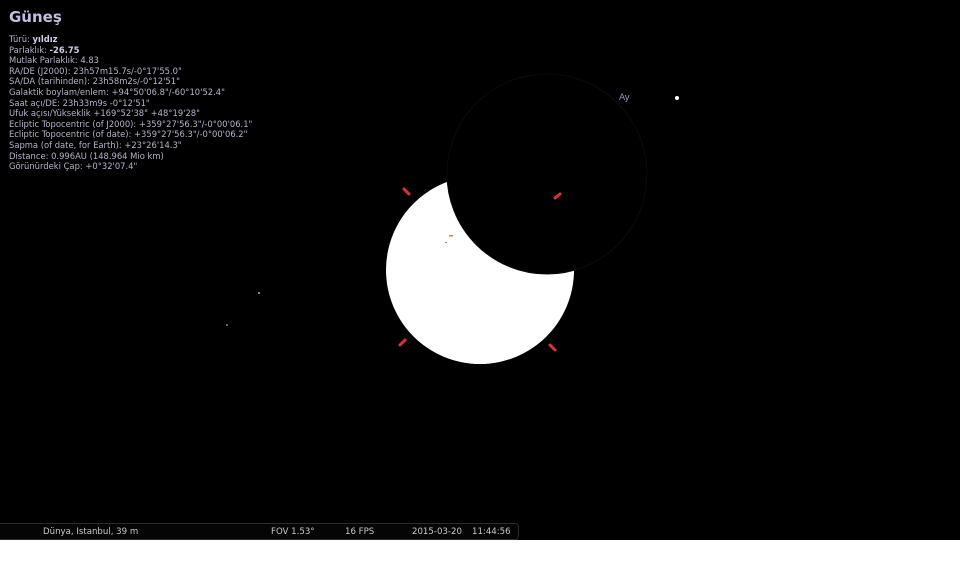  What do you see at coordinates (95, 70) in the screenshot?
I see `info-line-ra-de-j2000: RA/DE (J2000): 23h57m15.7s/-0°17'55.0"` at bounding box center [95, 70].